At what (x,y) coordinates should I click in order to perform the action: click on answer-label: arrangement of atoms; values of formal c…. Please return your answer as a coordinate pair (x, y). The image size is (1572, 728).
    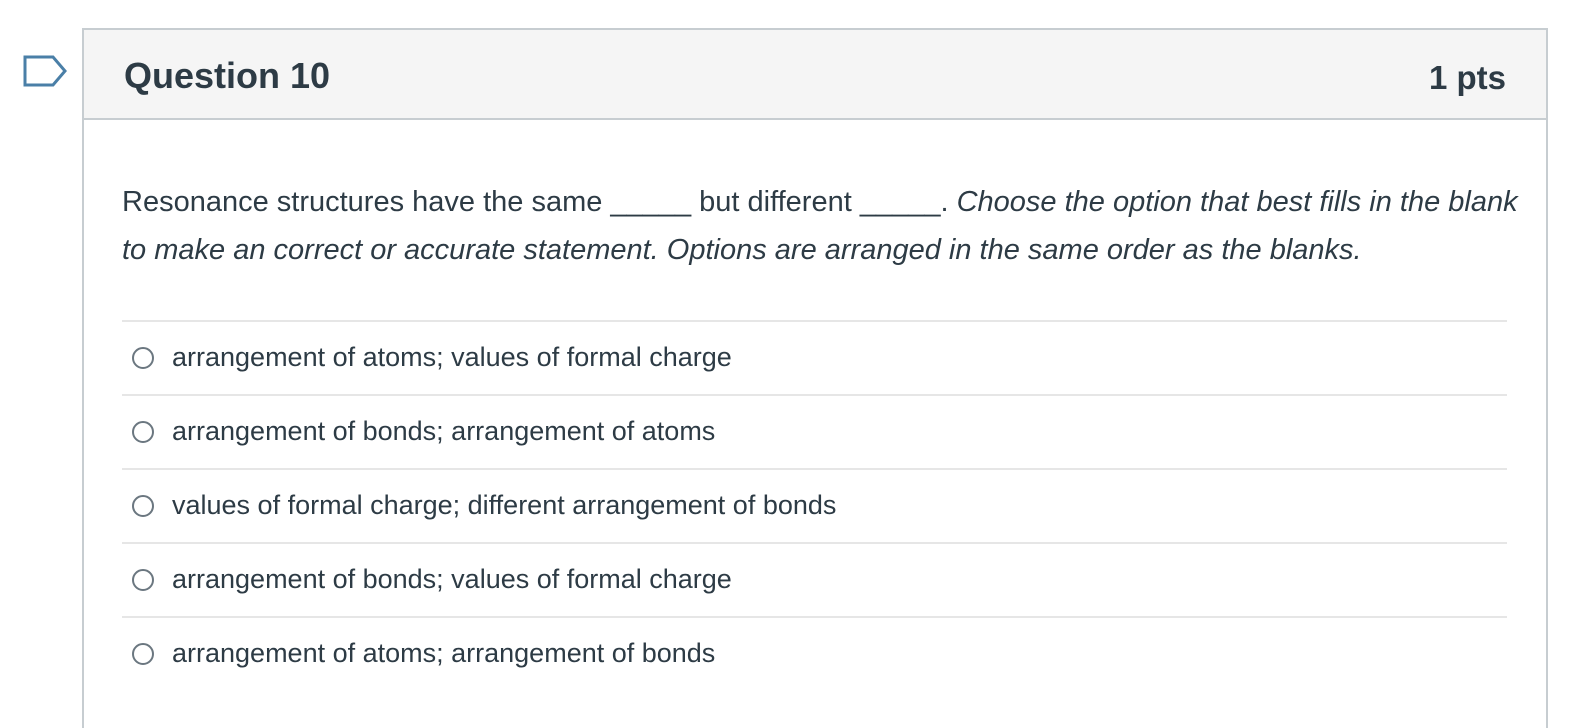
    Looking at the image, I should click on (452, 357).